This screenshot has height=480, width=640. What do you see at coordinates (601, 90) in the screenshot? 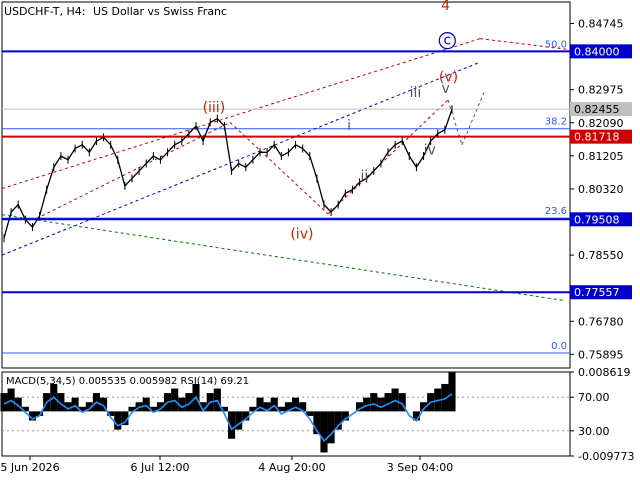
I see `y-tick-label: 0.82975` at bounding box center [601, 90].